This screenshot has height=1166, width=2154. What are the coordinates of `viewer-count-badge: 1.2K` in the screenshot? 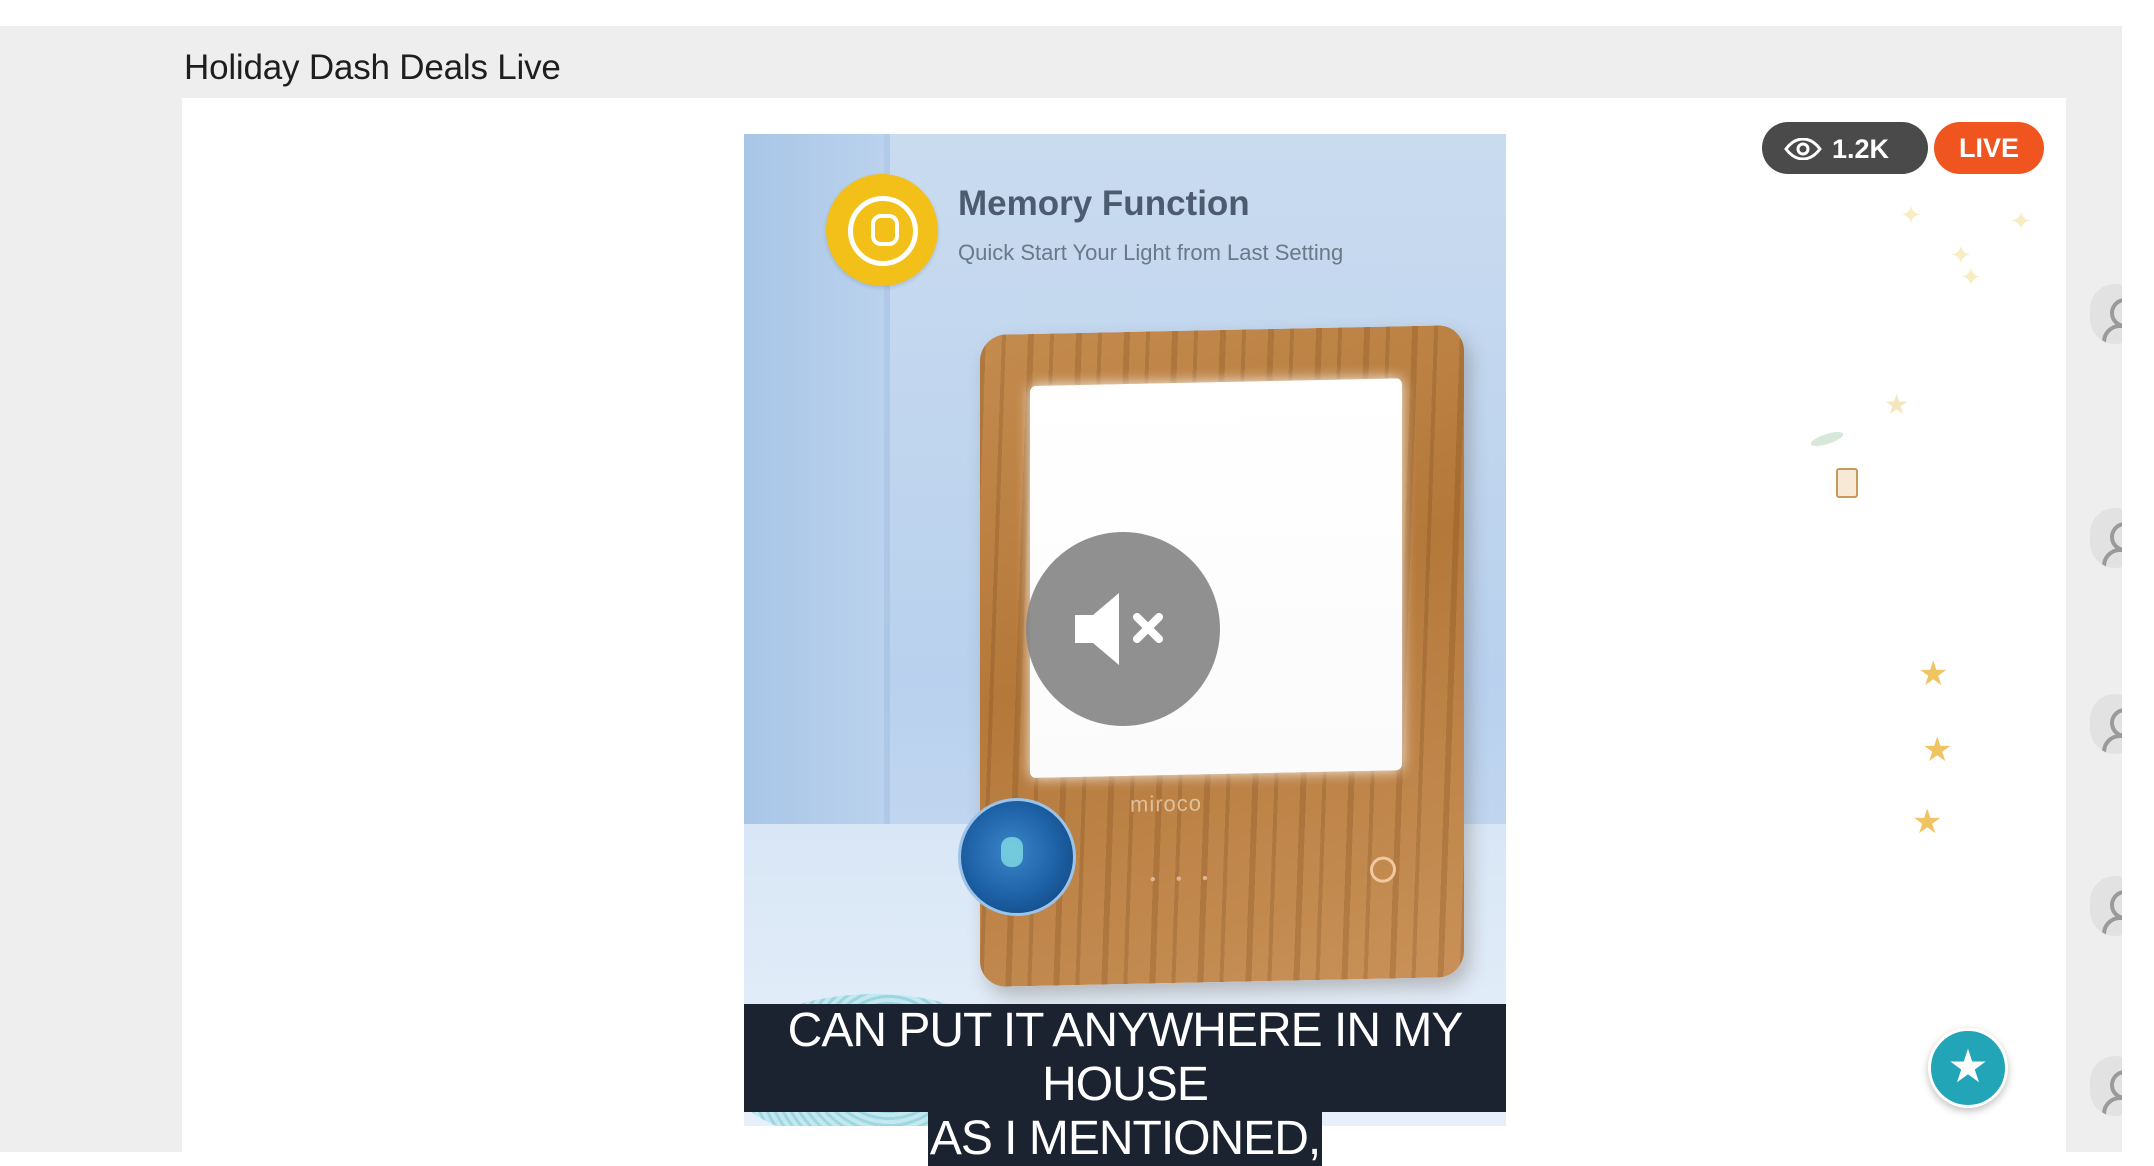 It's located at (1845, 148).